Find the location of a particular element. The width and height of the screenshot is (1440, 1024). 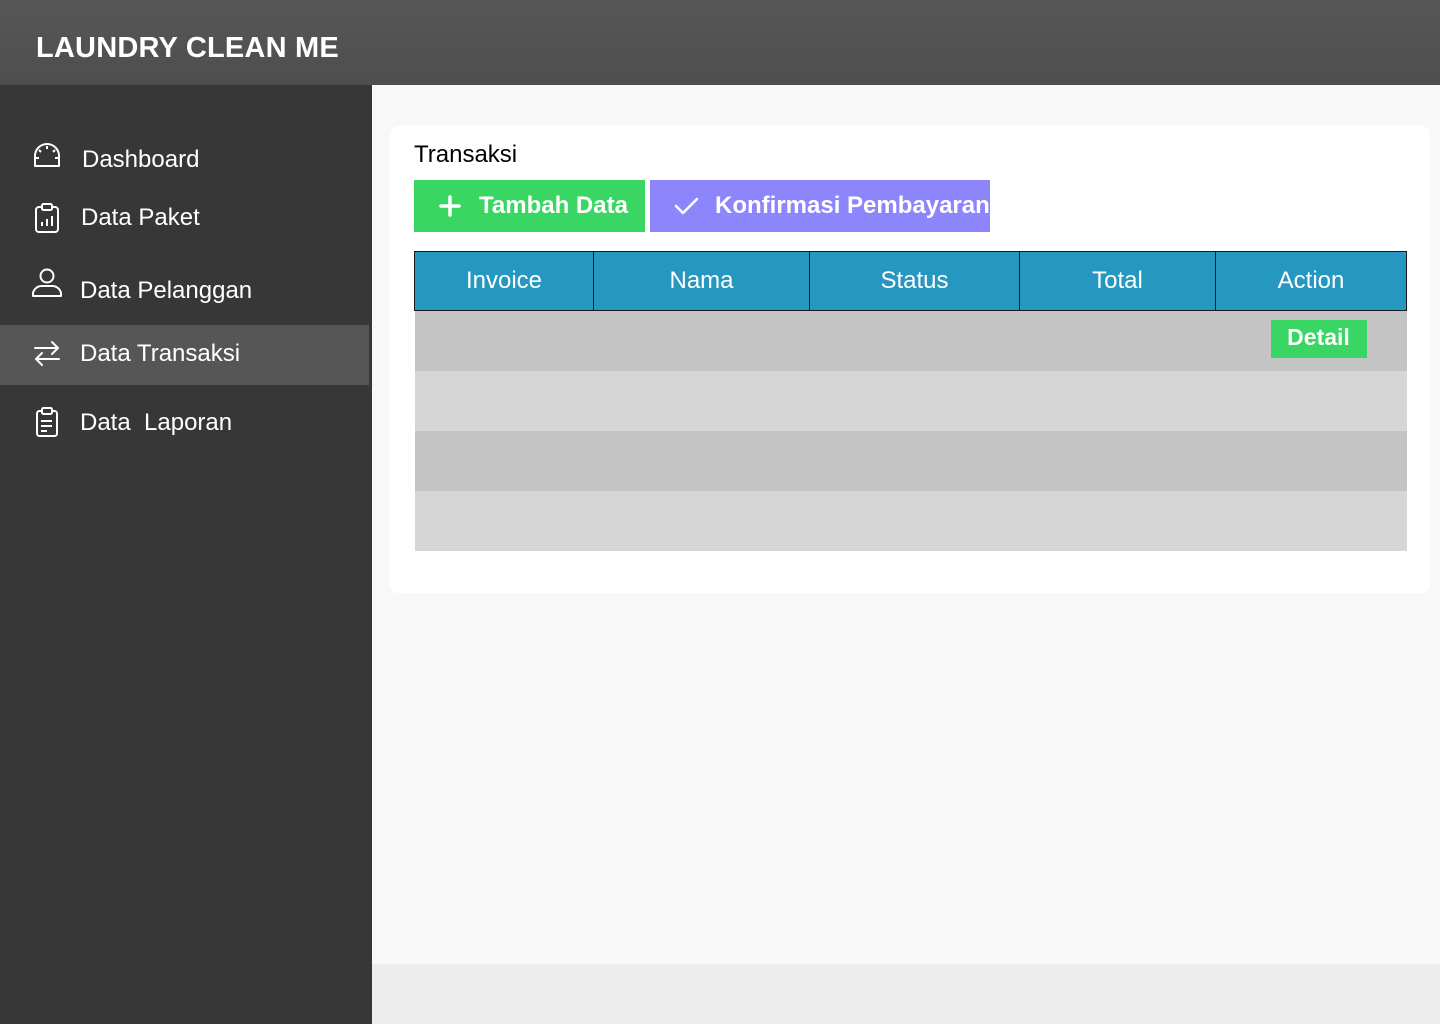

sidebar-item-data-transaksi: Data Transaksi is located at coordinates (184, 355).